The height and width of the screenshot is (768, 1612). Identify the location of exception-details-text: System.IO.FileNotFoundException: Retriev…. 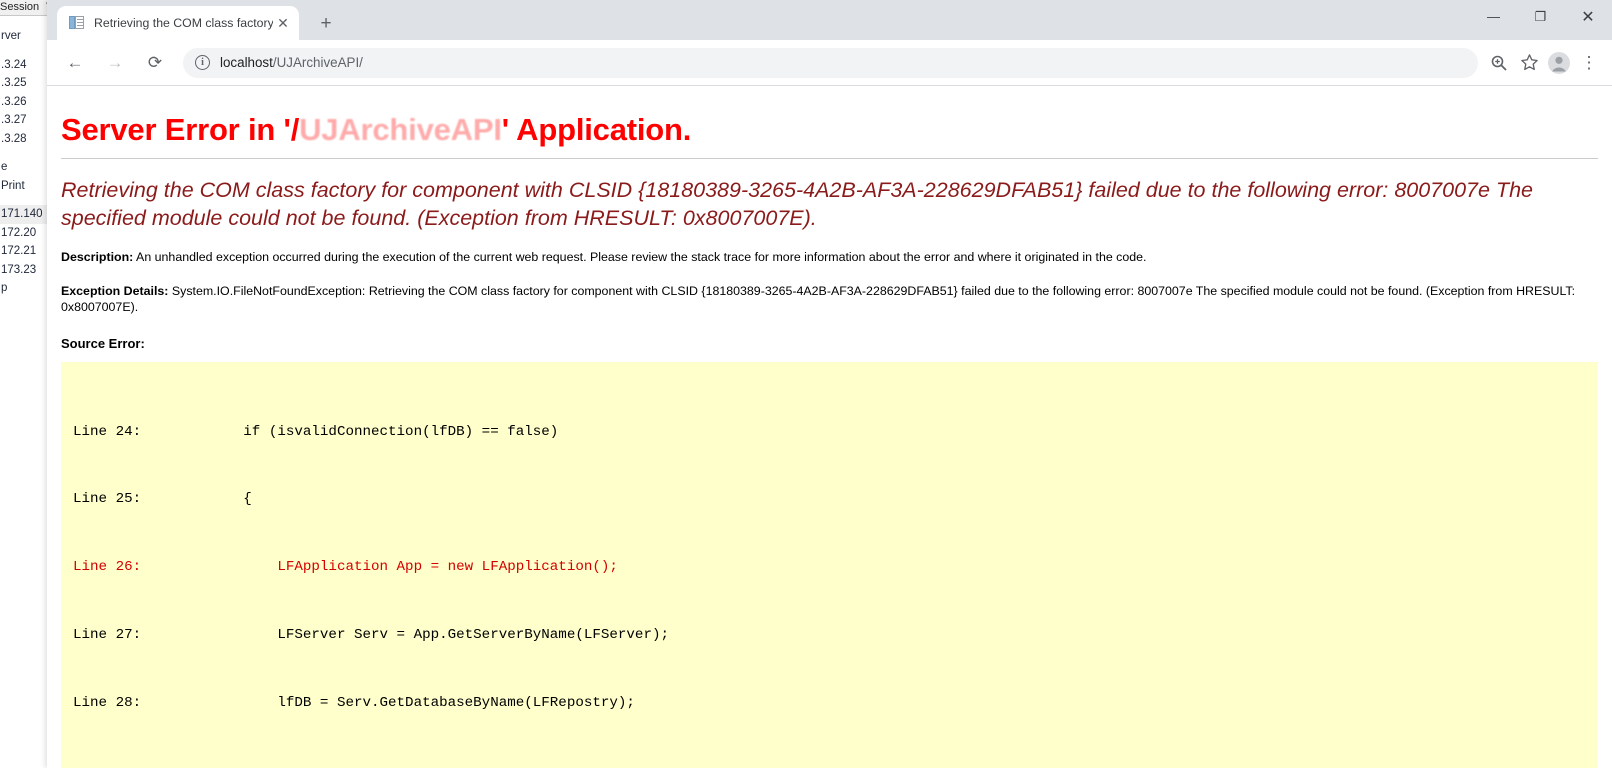
(818, 299).